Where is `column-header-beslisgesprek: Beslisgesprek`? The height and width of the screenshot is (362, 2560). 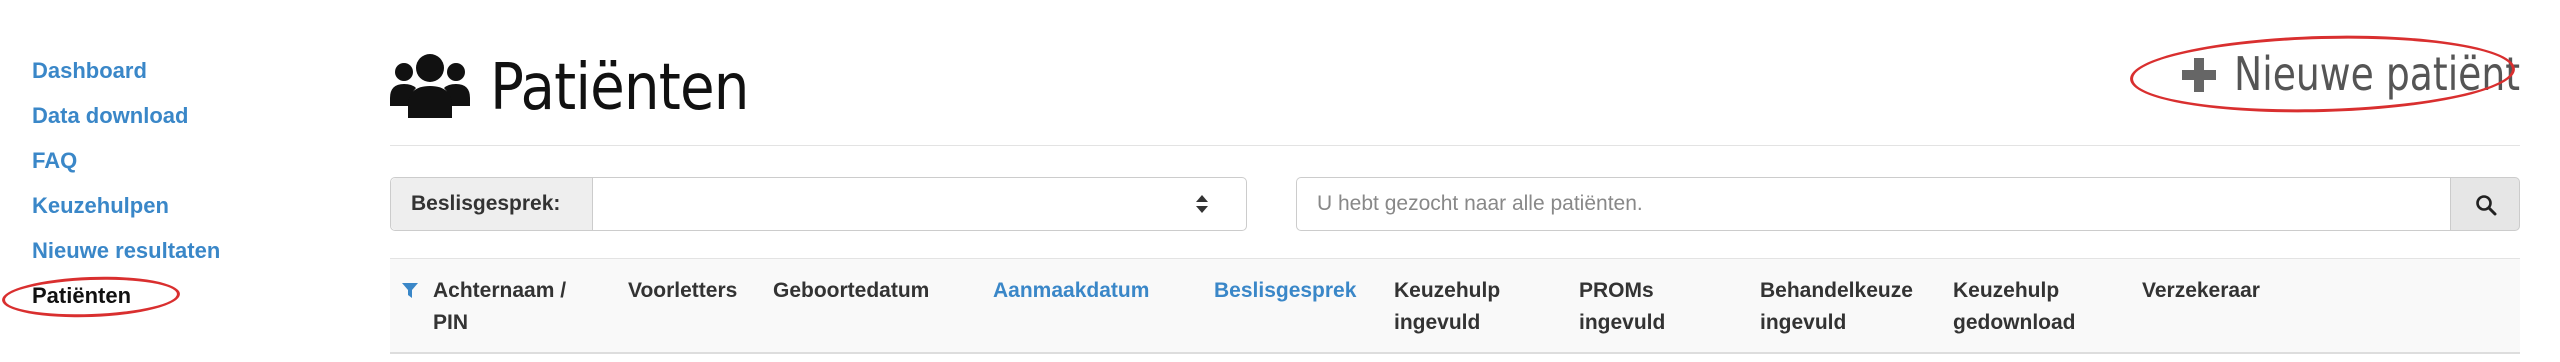 column-header-beslisgesprek: Beslisgesprek is located at coordinates (1285, 291).